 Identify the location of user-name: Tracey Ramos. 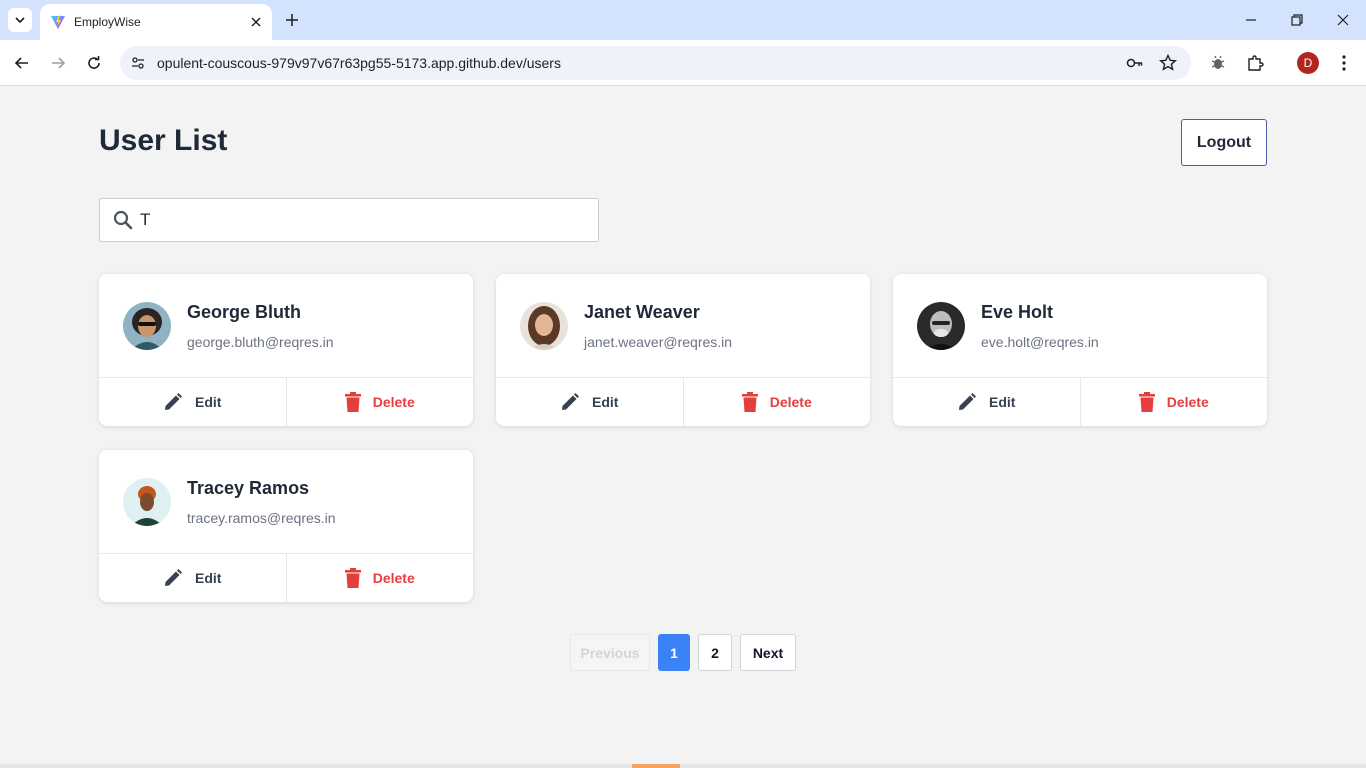
(248, 488).